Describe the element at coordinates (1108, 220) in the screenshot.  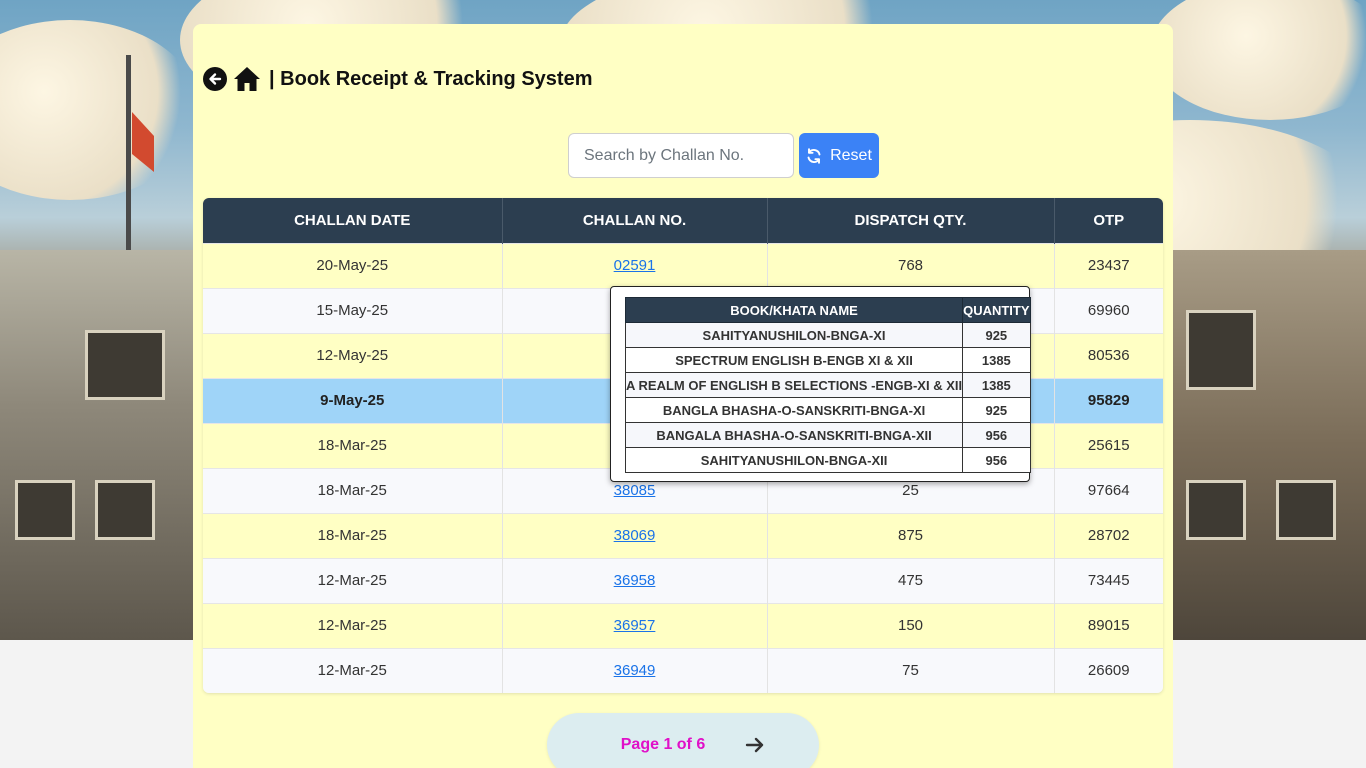
I see `col-otp: OTP` at that location.